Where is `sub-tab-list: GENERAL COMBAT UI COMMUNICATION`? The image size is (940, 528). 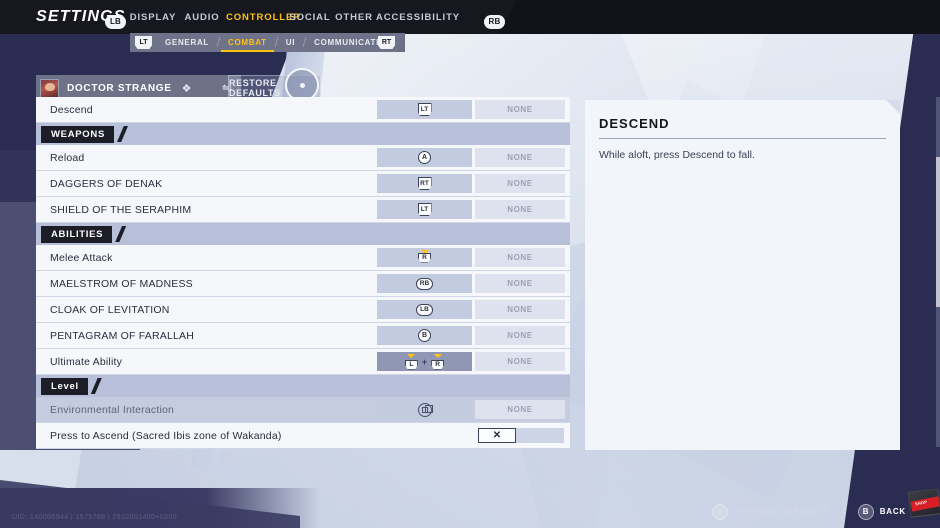
sub-tab-list: GENERAL COMBAT UI COMMUNICATION is located at coordinates (278, 44).